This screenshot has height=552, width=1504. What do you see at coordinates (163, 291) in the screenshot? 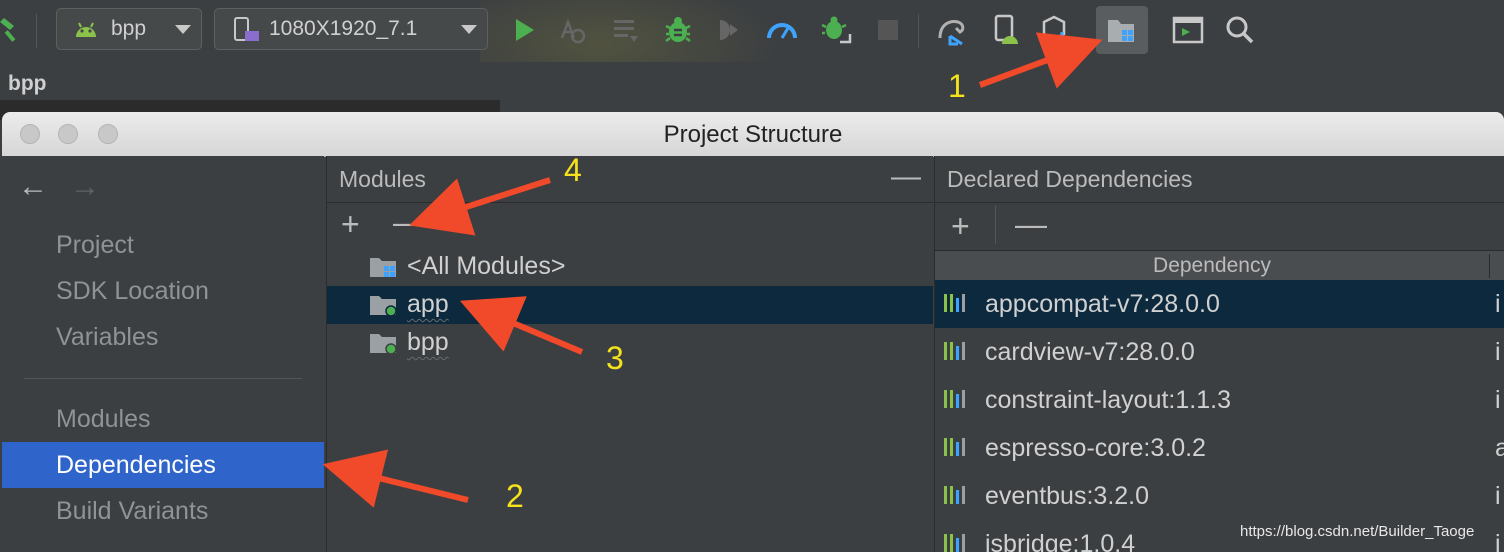
I see `nav-item-sdk-location: SDK Location` at bounding box center [163, 291].